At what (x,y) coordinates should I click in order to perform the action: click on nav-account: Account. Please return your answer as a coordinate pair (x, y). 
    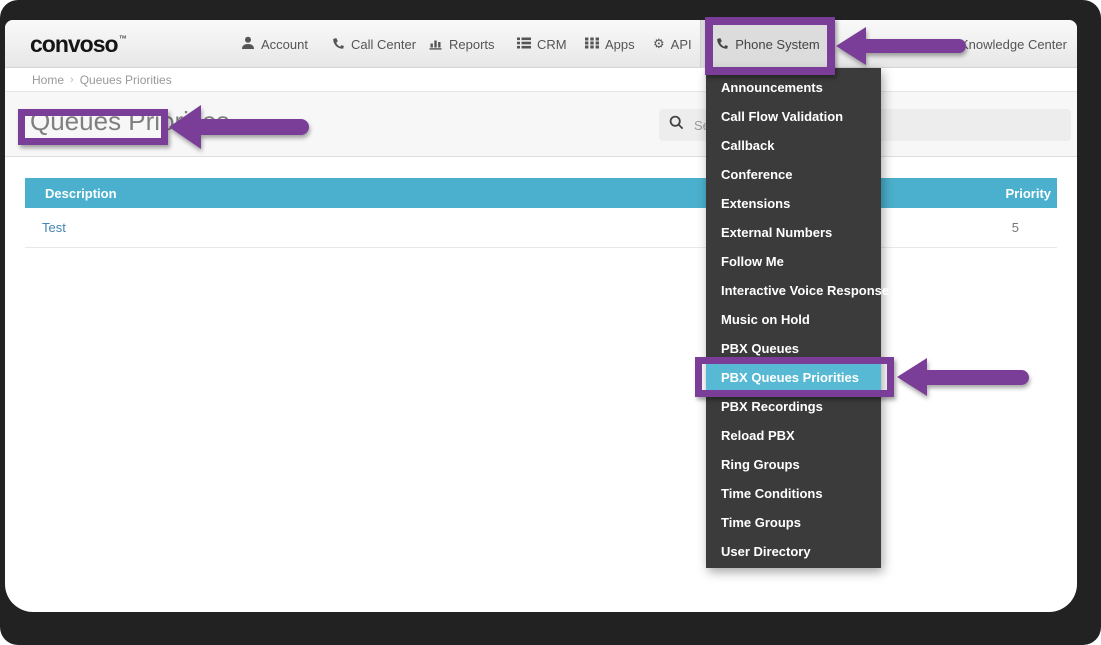
    Looking at the image, I should click on (274, 44).